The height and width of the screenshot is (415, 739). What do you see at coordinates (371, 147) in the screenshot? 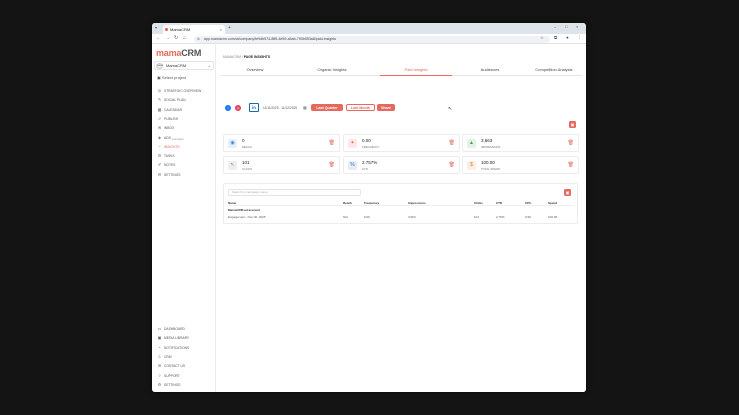
I see `stat-label: FREQUENCY` at bounding box center [371, 147].